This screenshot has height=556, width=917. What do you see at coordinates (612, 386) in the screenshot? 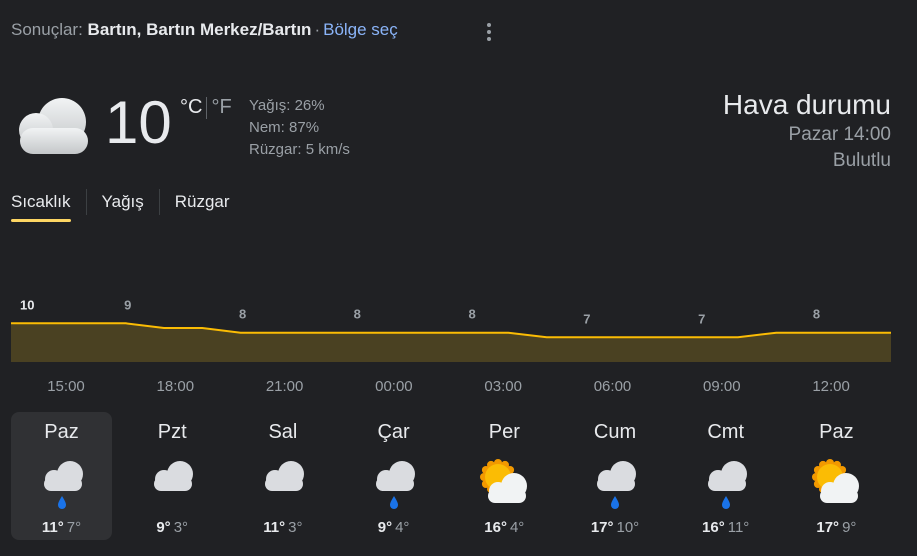
I see `hour-label: 06:00` at bounding box center [612, 386].